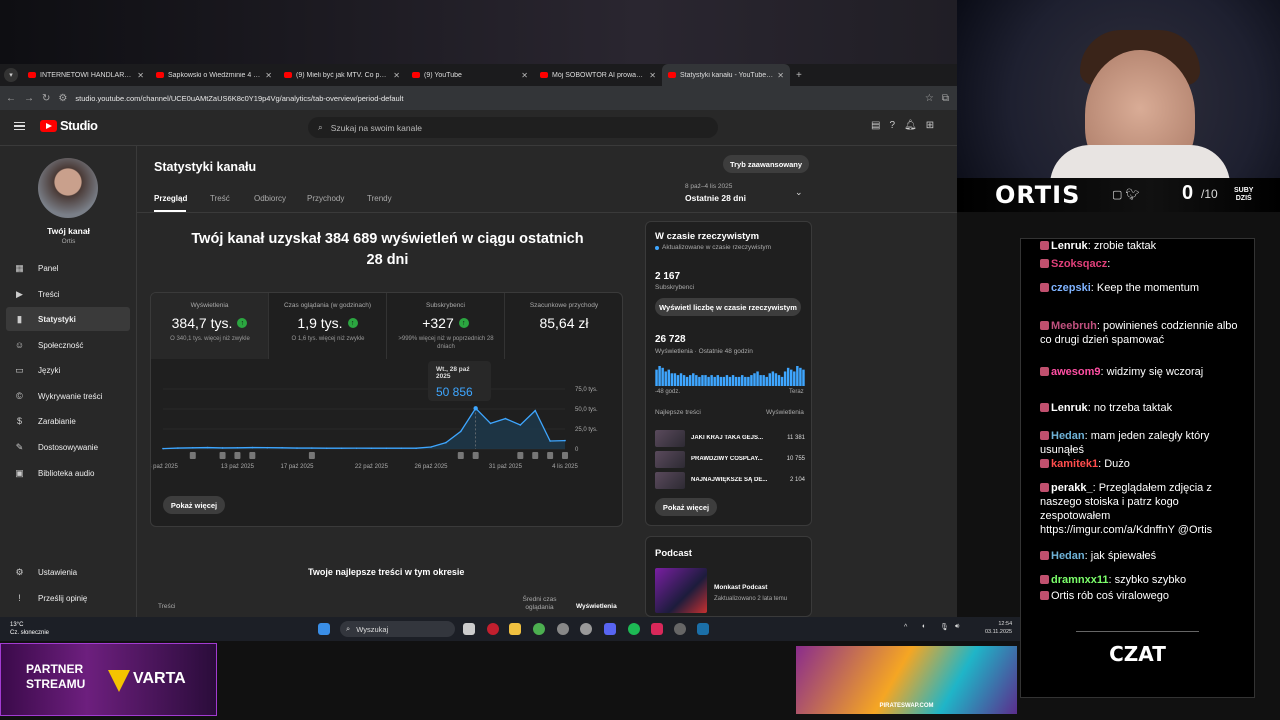 The image size is (1280, 720). I want to click on column-views: Wyświetlenia, so click(596, 606).